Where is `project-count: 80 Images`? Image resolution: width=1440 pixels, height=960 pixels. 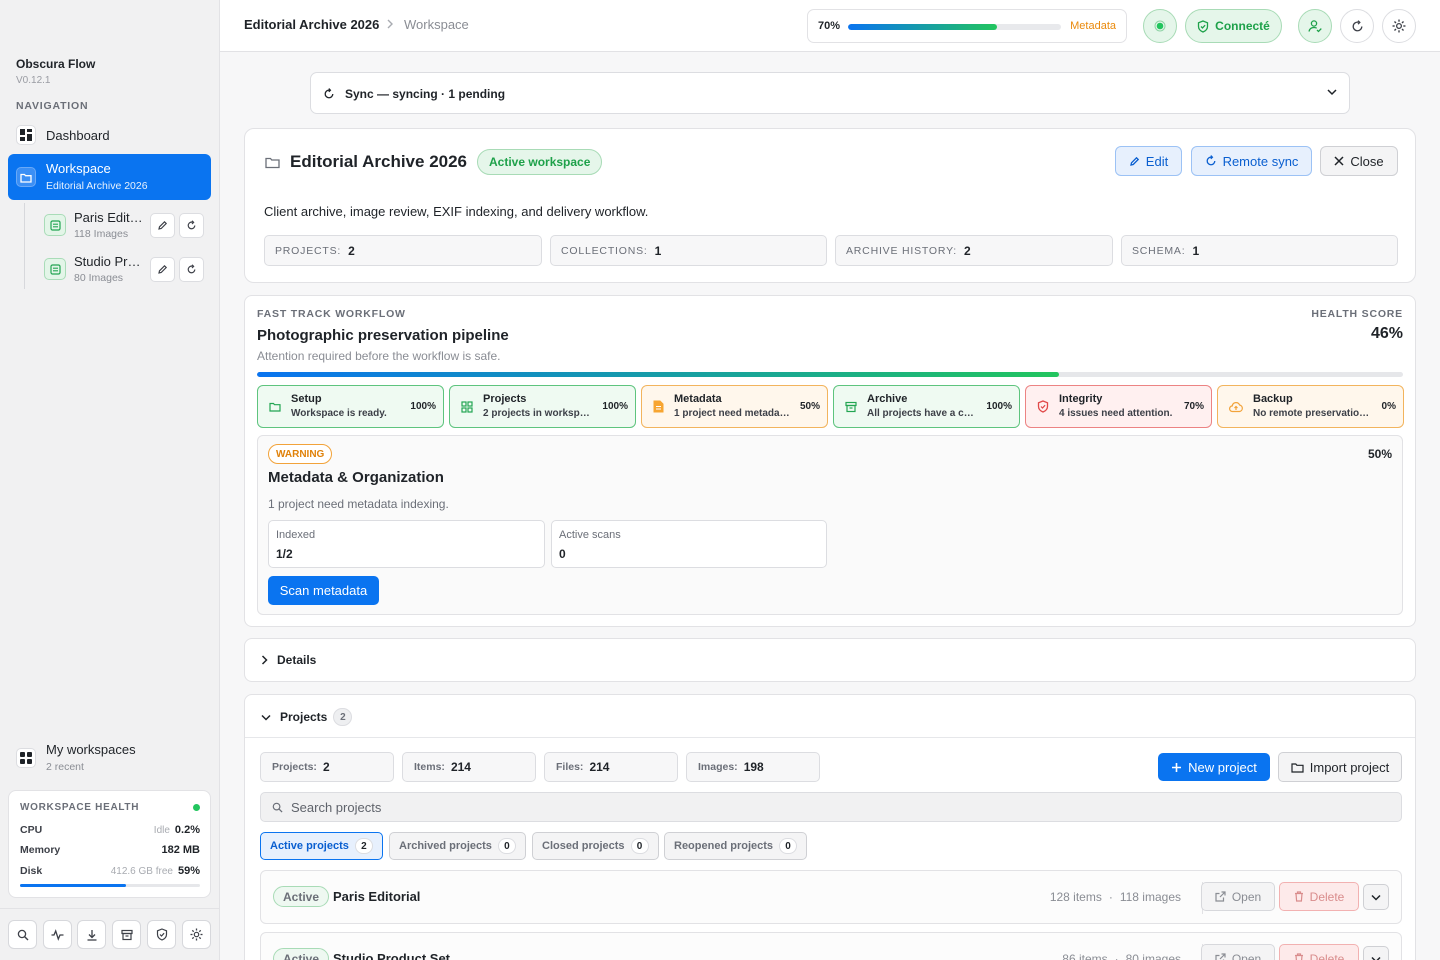
project-count: 80 Images is located at coordinates (99, 277).